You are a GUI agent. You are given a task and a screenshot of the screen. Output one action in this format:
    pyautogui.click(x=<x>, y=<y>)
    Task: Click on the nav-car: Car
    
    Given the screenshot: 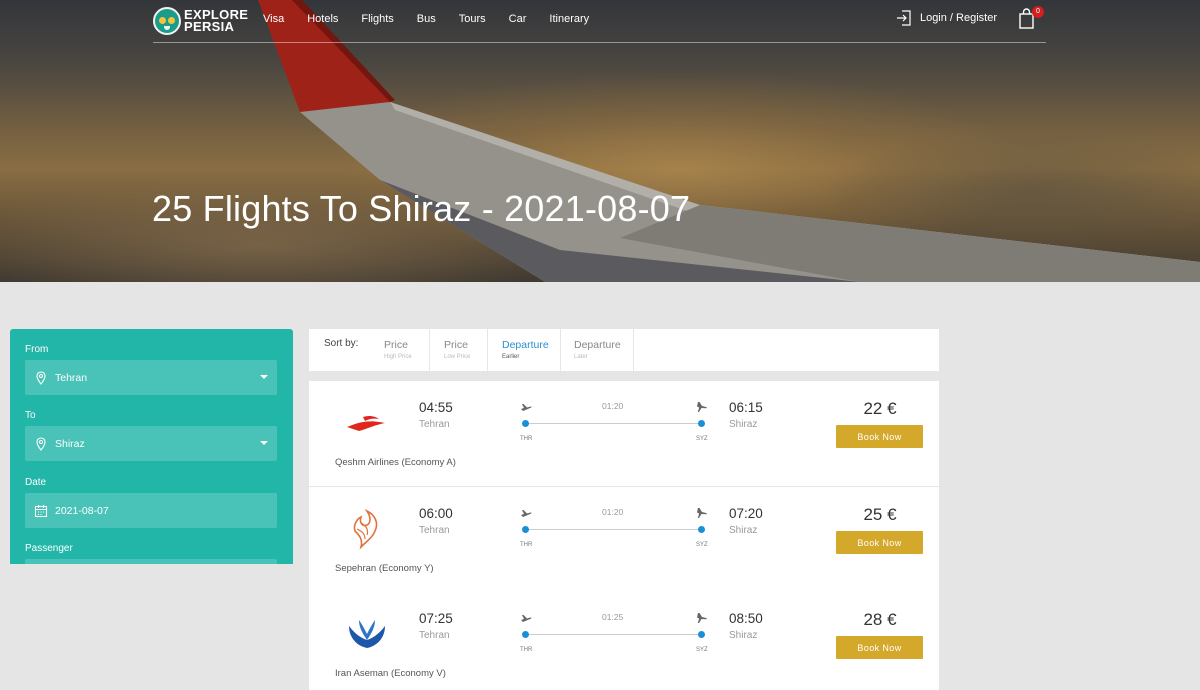 What is the action you would take?
    pyautogui.click(x=518, y=19)
    